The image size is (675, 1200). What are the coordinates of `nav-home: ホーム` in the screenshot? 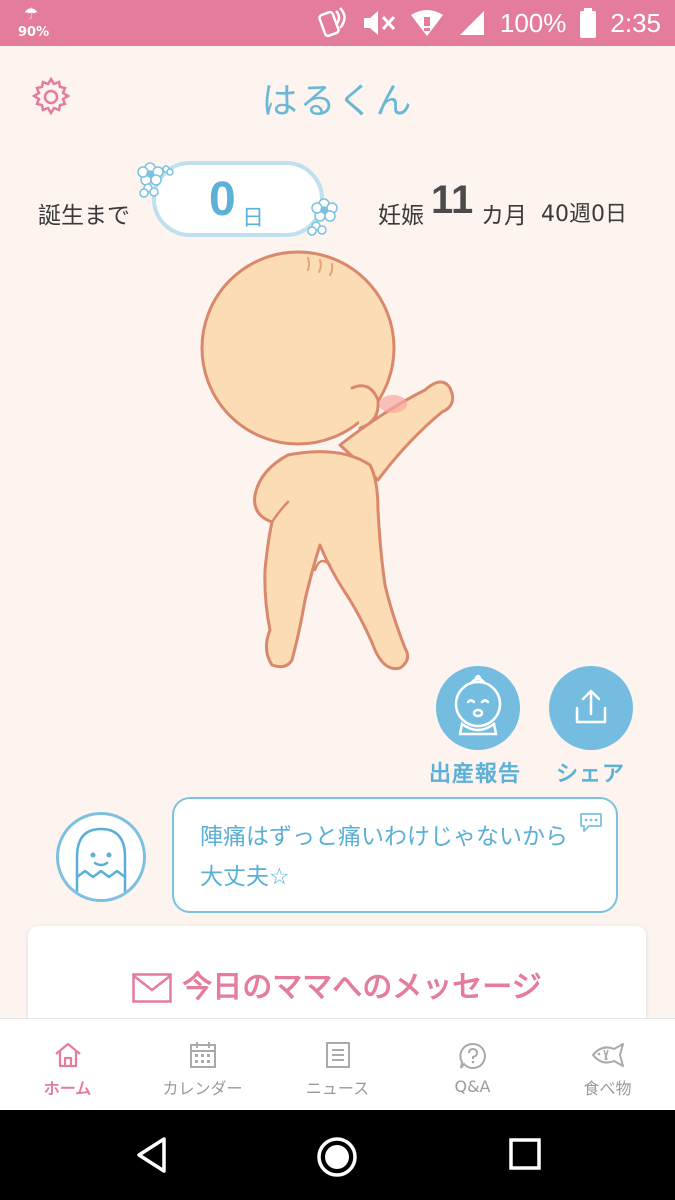 It's located at (67, 1064).